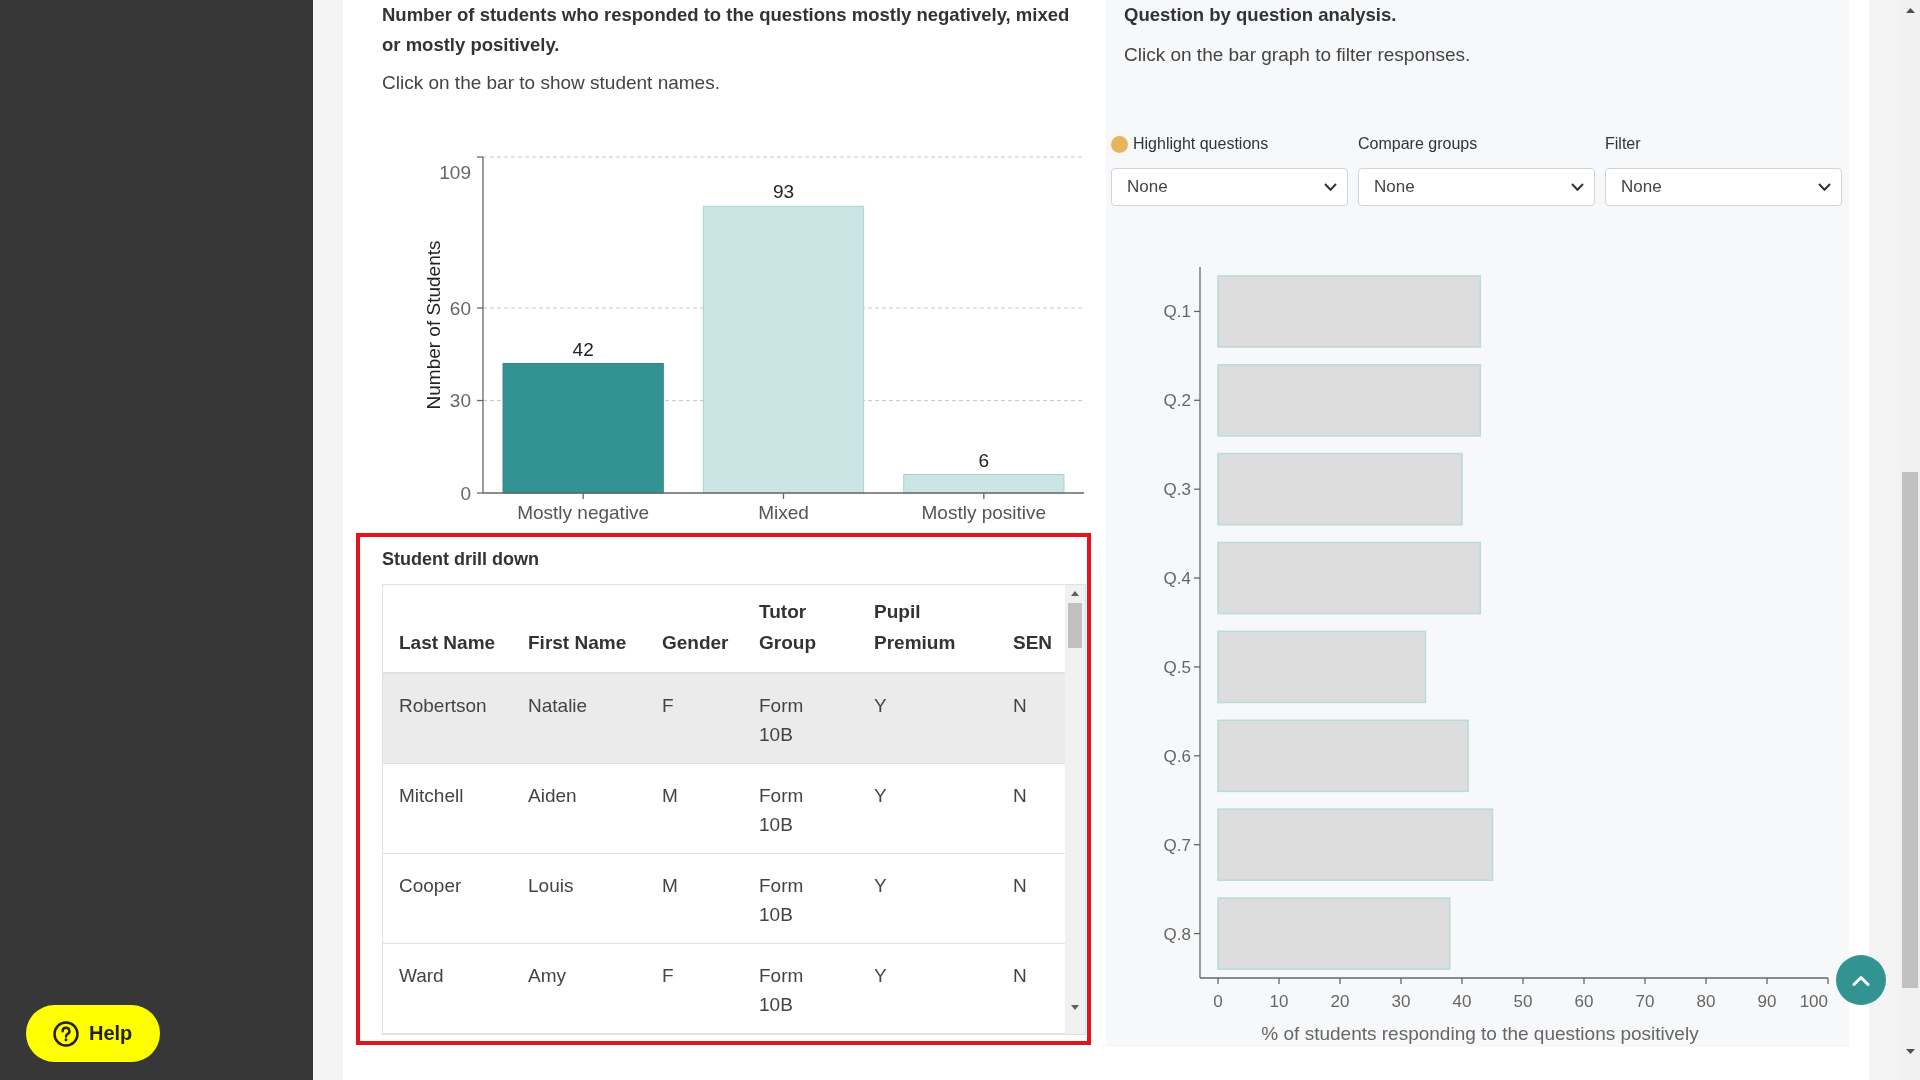 The height and width of the screenshot is (1080, 1920). Describe the element at coordinates (984, 484) in the screenshot. I see `chart-bar` at that location.